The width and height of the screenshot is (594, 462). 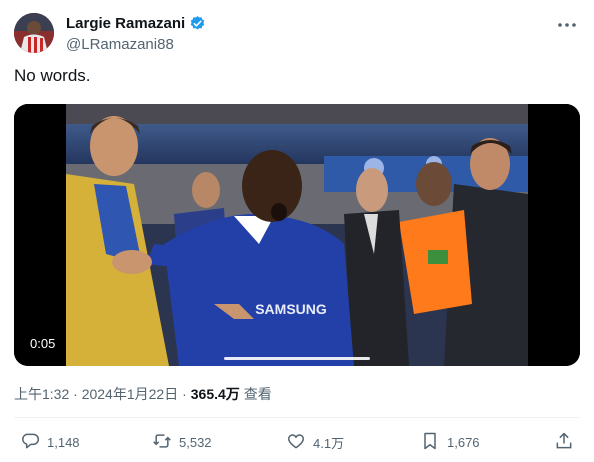 I want to click on share-button, so click(x=564, y=442).